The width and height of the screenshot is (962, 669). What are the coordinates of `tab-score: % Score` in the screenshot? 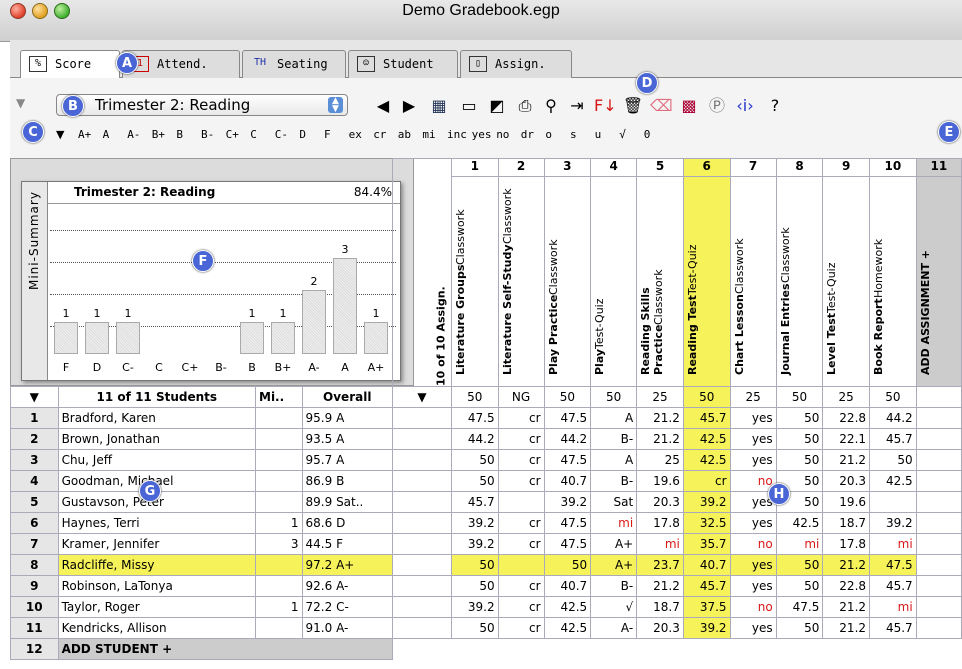 It's located at (70, 64).